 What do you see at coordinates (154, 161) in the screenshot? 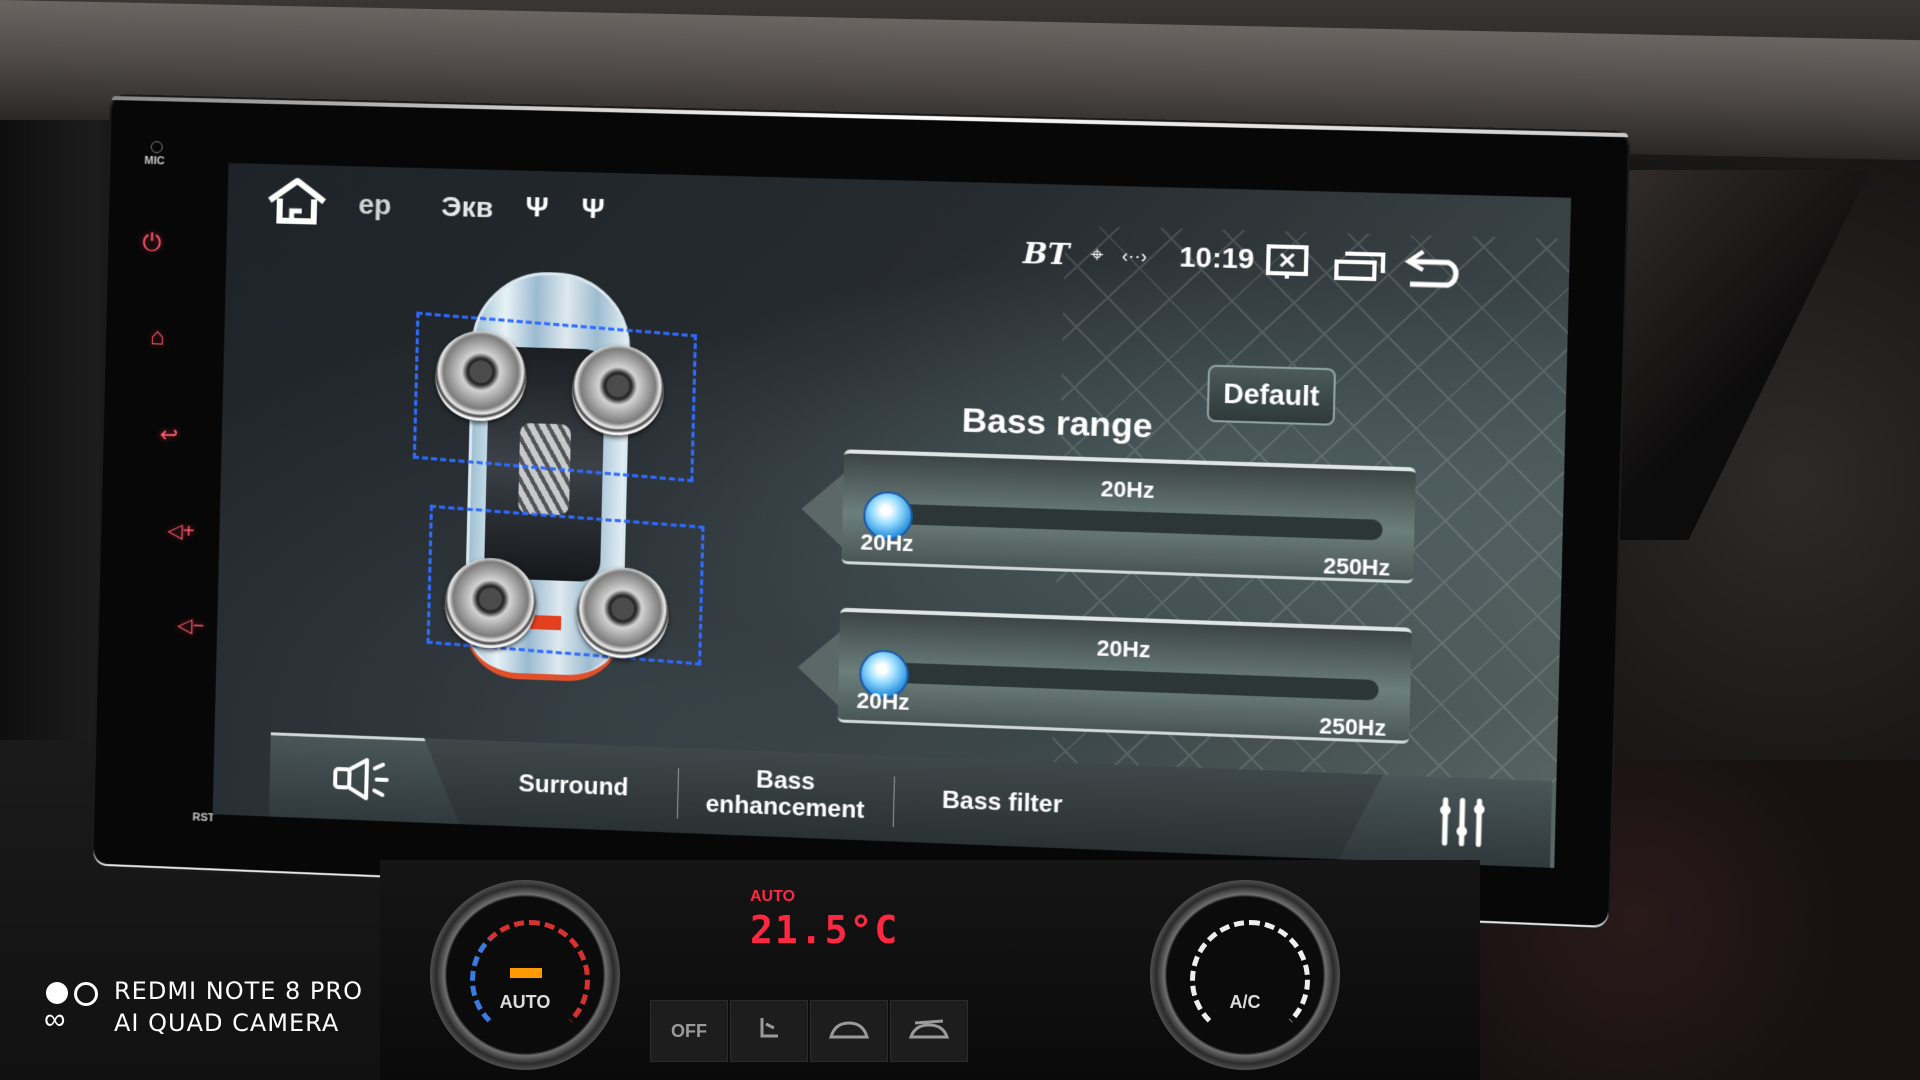
I see `mic-label: MIC` at bounding box center [154, 161].